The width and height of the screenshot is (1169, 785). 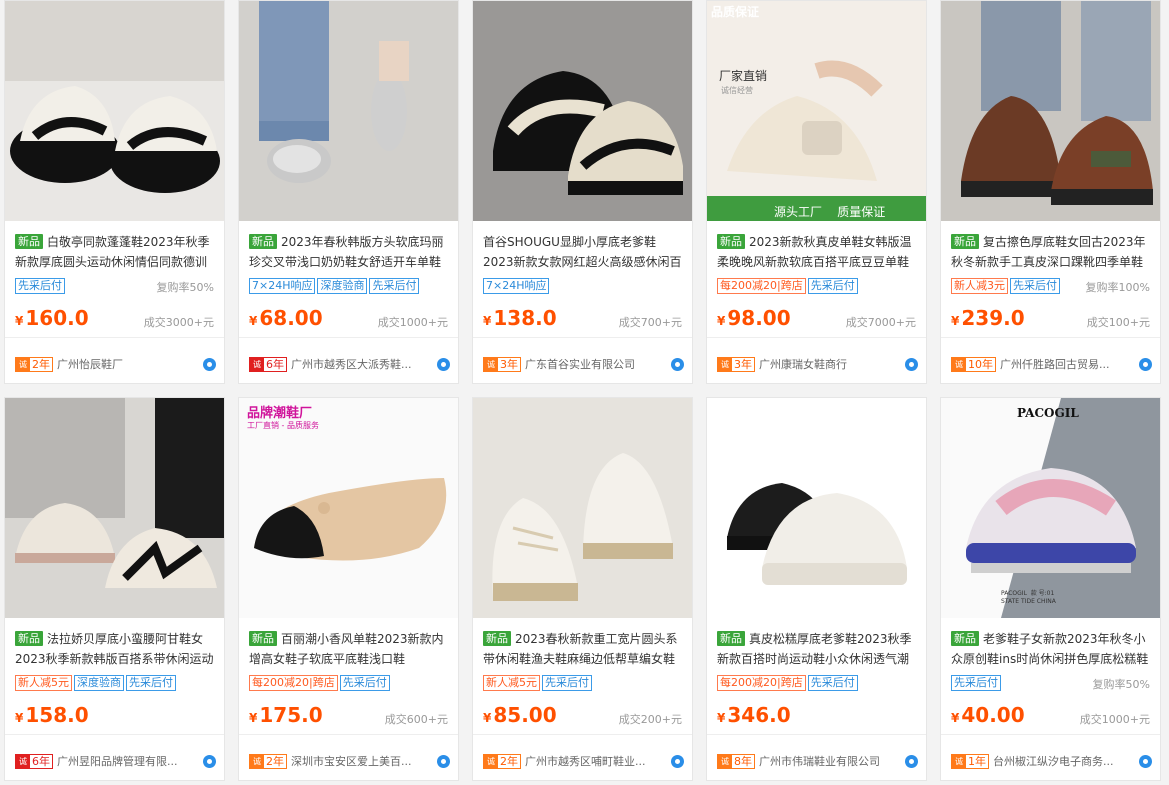 I want to click on product-title-text: 复古擦色厚底鞋女回古2023年秋冬新款手工真皮深口踝靴四季单鞋, so click(x=1048, y=252).